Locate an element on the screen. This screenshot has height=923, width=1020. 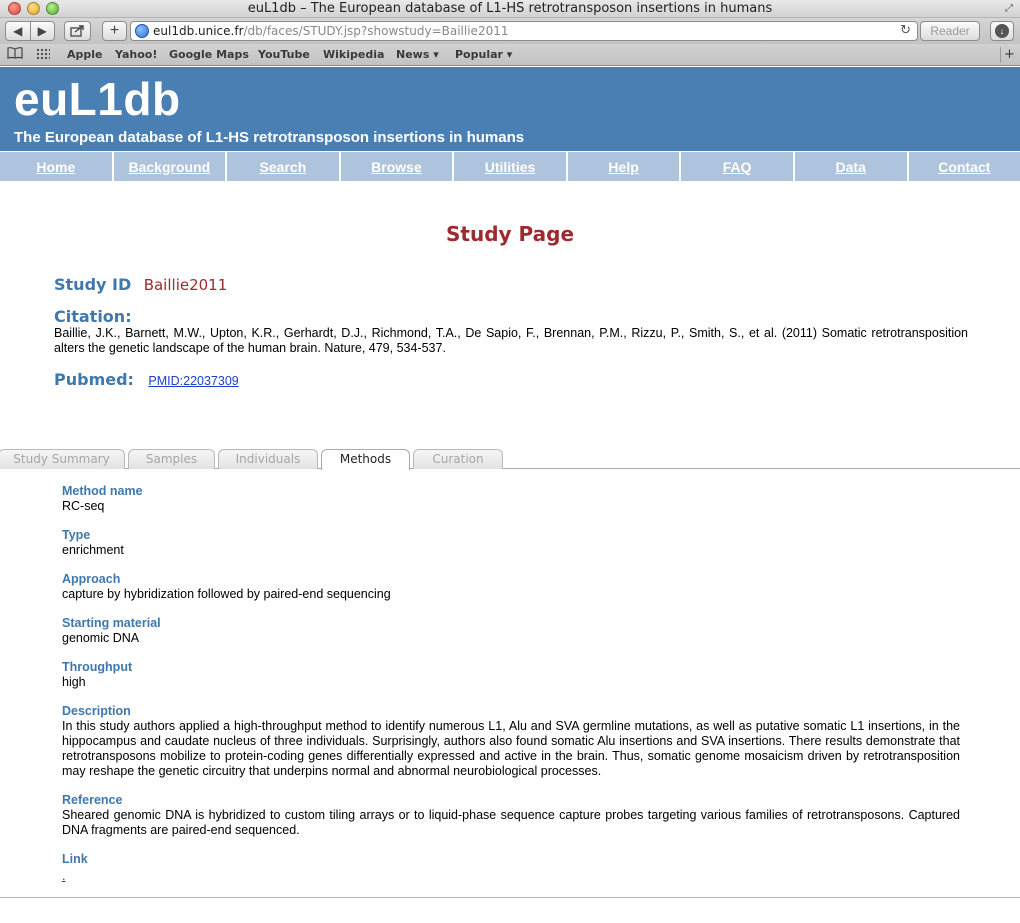
approach-label: Approach is located at coordinates (91, 579).